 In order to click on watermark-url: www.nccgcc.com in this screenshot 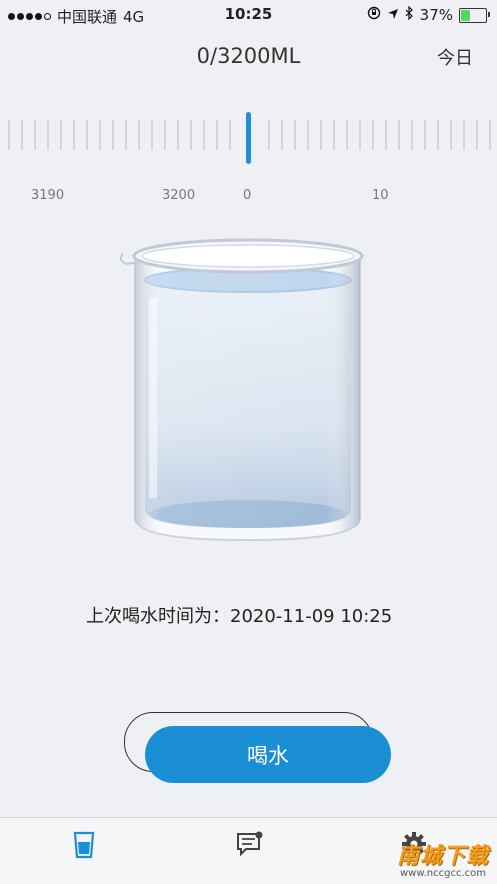, I will do `click(442, 873)`.